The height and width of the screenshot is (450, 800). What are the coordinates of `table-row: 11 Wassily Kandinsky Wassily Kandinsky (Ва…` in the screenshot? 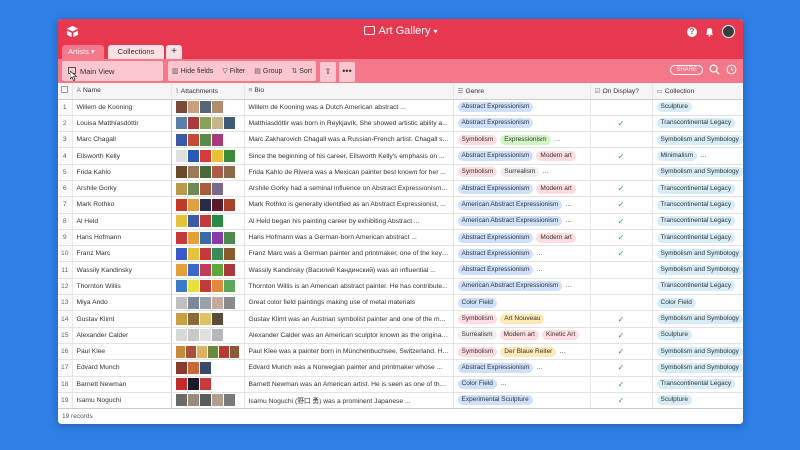 It's located at (400, 270).